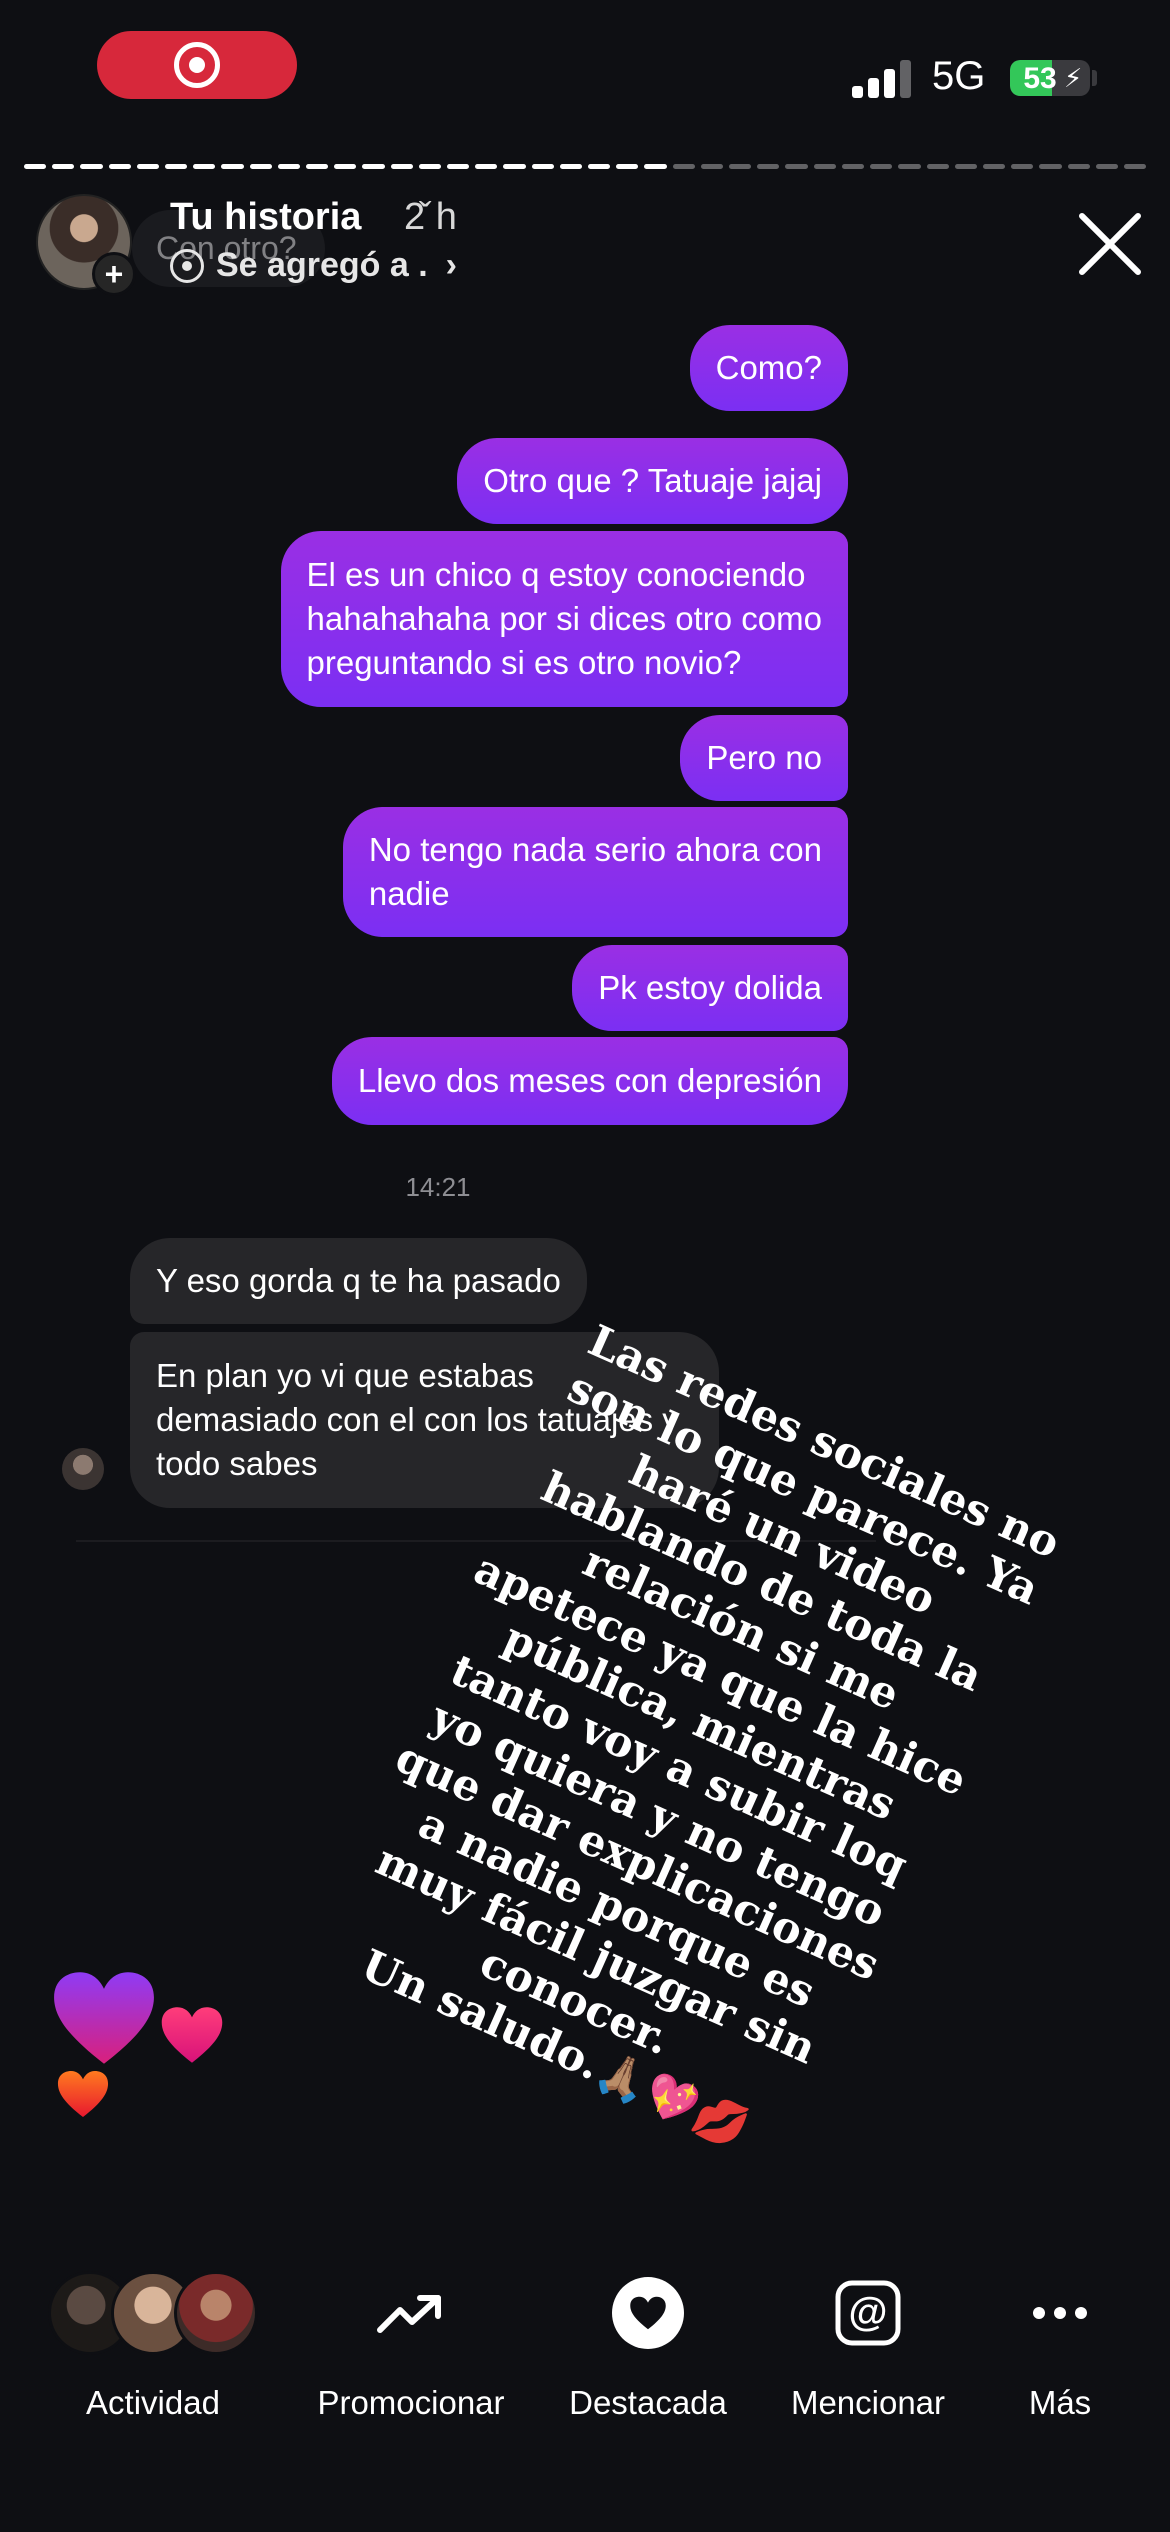 This screenshot has height=2532, width=1170. I want to click on screen-recording-indicator, so click(197, 65).